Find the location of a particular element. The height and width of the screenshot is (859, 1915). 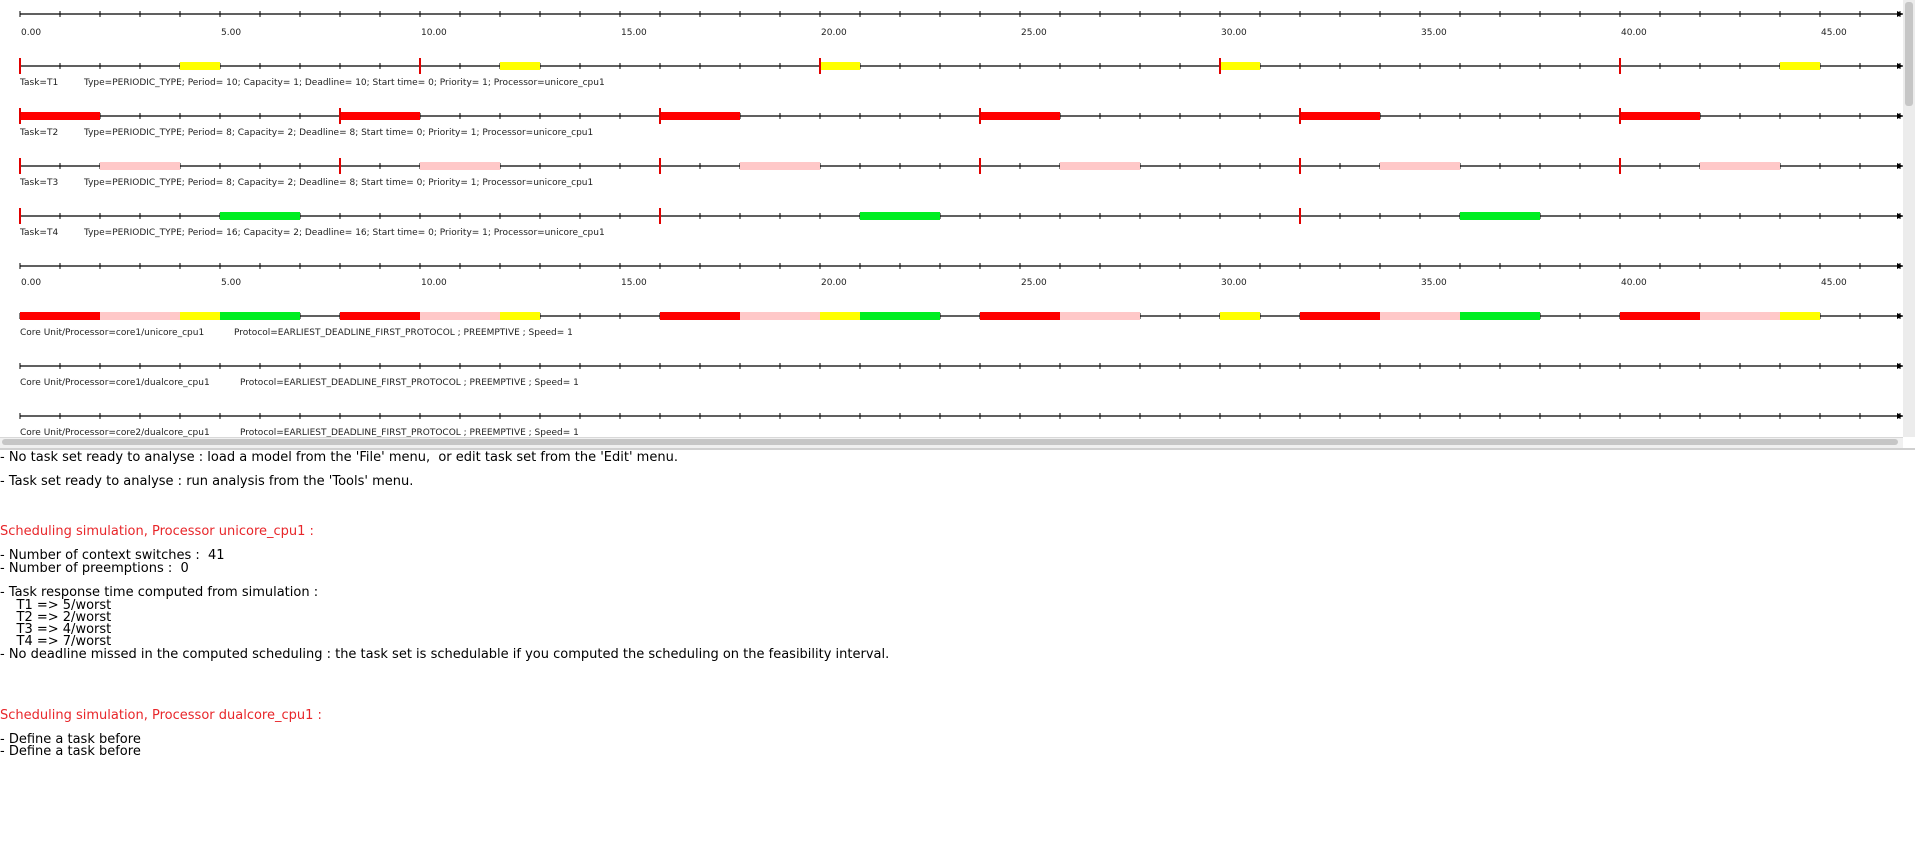

time-axis-top-tick-label: 15.00 is located at coordinates (634, 33).